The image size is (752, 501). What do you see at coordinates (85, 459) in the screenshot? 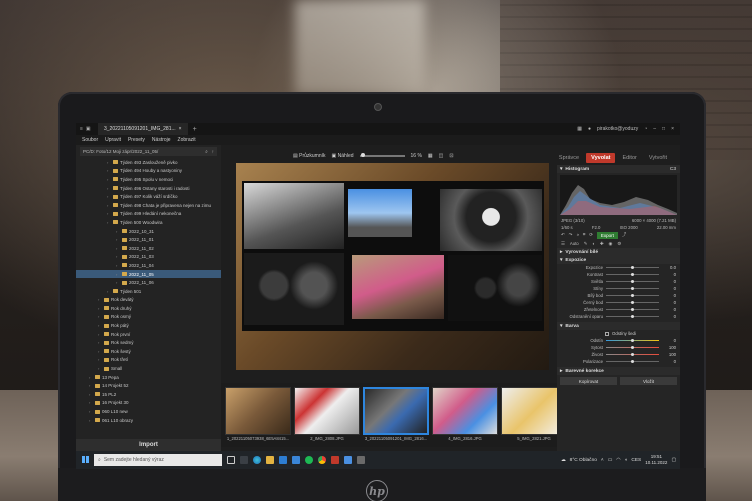
I see `windows-start-icon` at bounding box center [85, 459].